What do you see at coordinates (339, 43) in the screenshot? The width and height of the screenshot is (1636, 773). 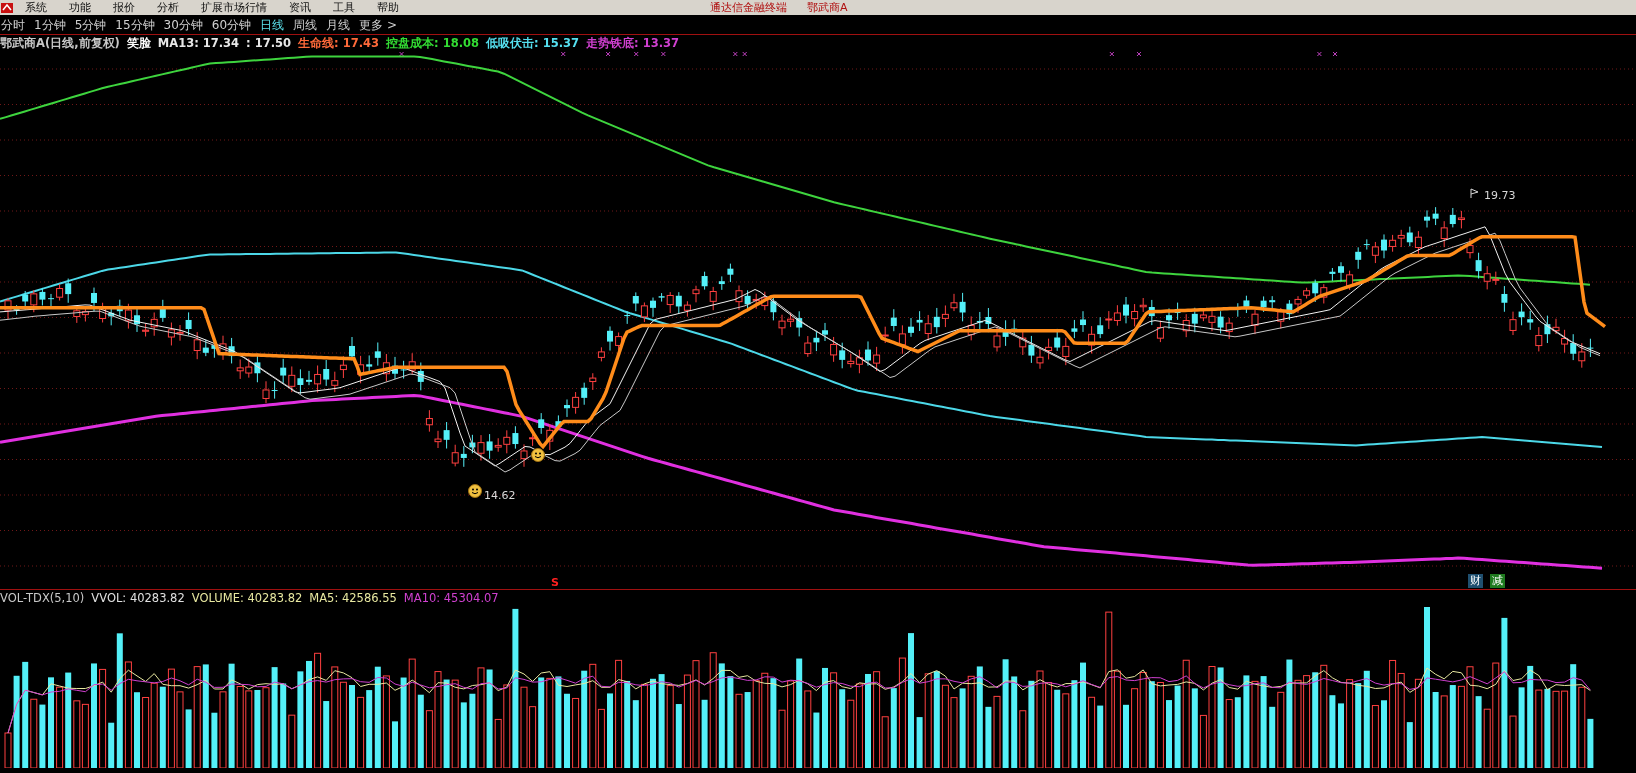 I see `indicator-value: 生命线: 17.43` at bounding box center [339, 43].